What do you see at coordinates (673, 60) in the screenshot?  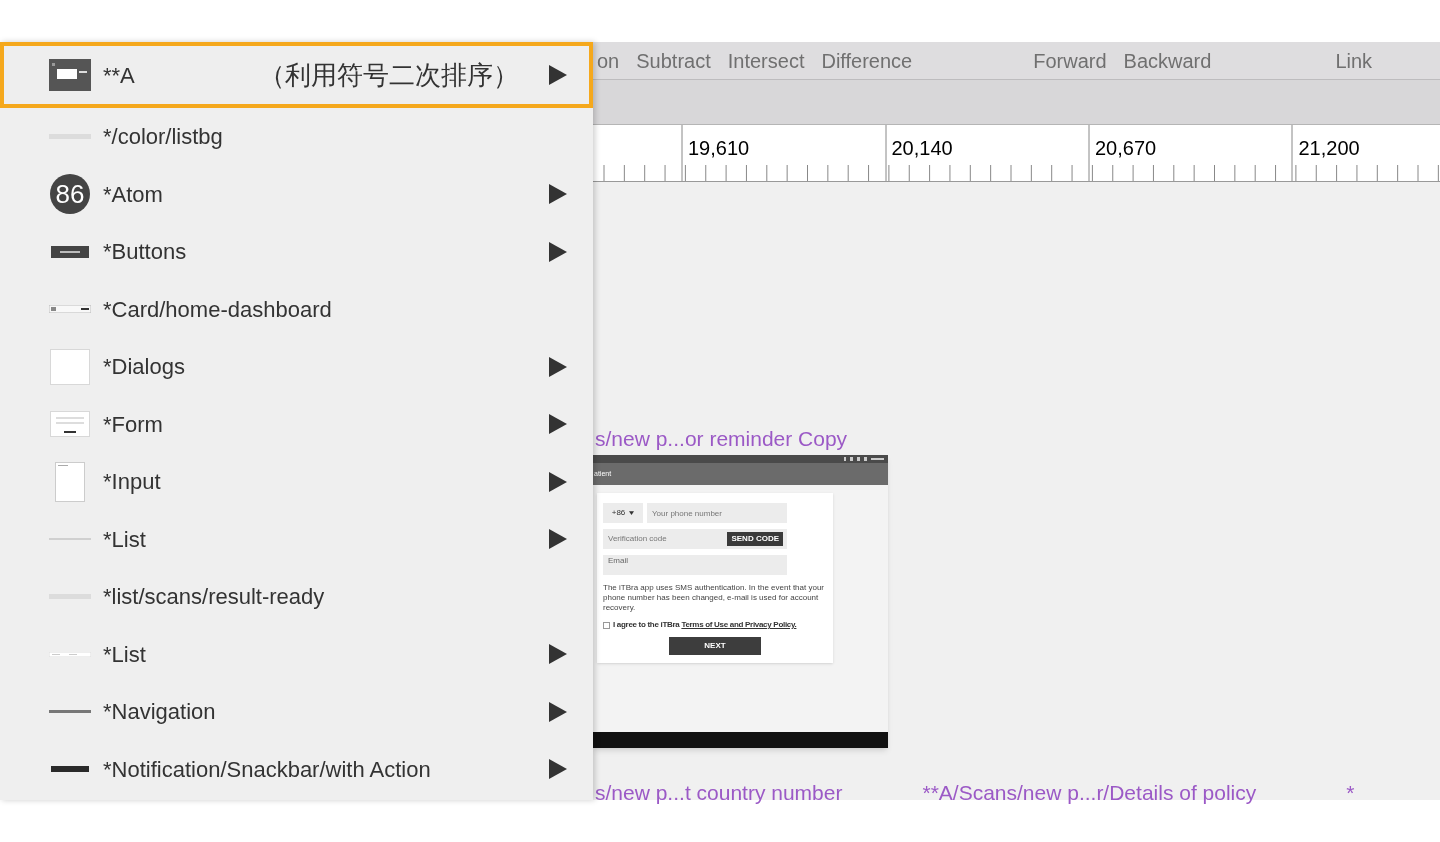 I see `toolbar-label: Subtract` at bounding box center [673, 60].